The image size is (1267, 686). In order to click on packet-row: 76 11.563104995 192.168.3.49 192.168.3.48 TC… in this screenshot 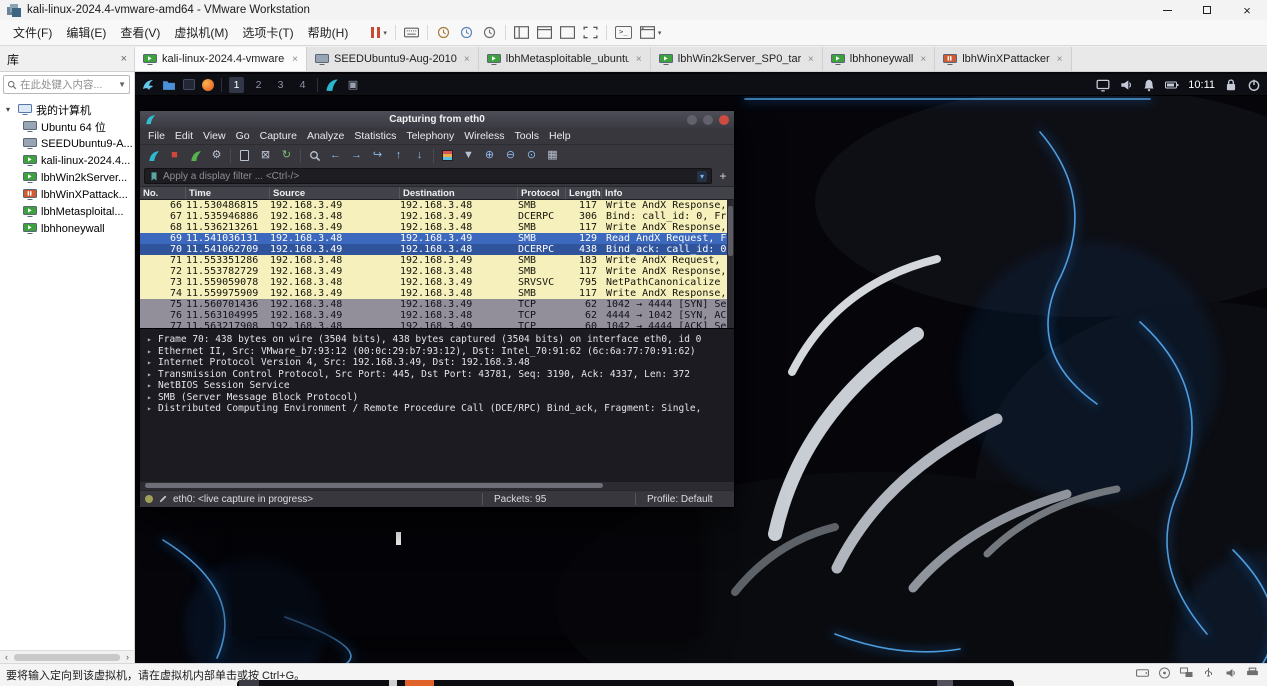, I will do `click(437, 315)`.